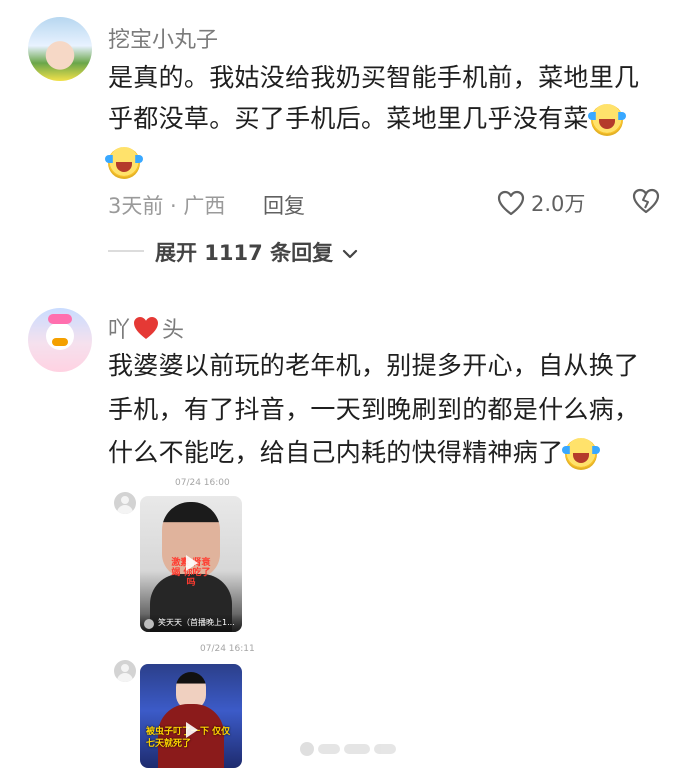  Describe the element at coordinates (149, 624) in the screenshot. I see `caption-avatar-icon` at that location.